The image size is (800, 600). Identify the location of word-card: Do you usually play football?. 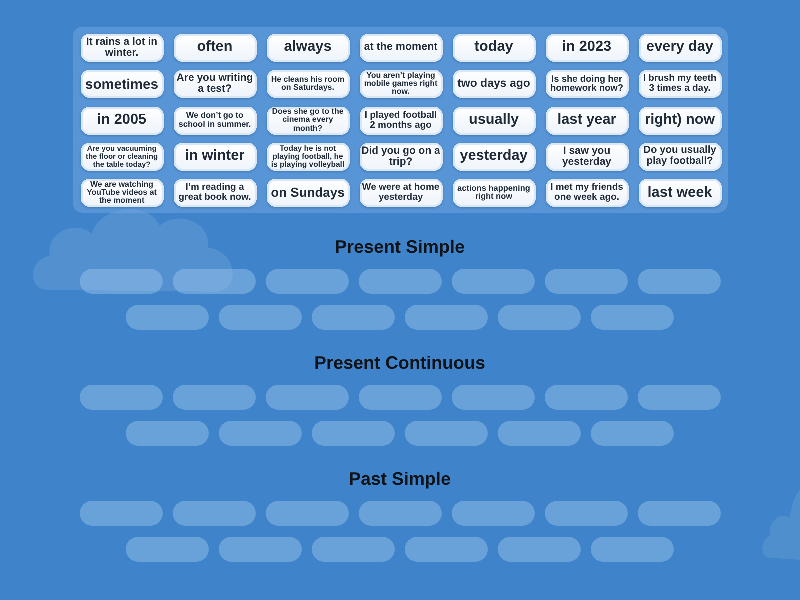
(680, 156).